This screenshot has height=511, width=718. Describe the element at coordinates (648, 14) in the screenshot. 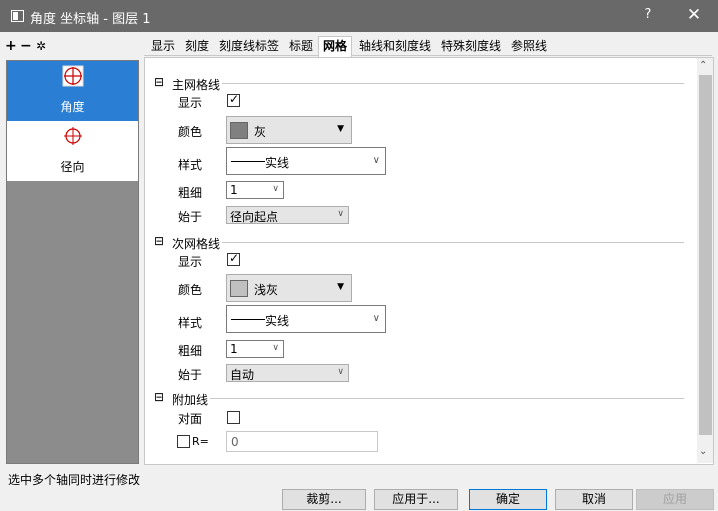

I see `help-button: ?` at that location.